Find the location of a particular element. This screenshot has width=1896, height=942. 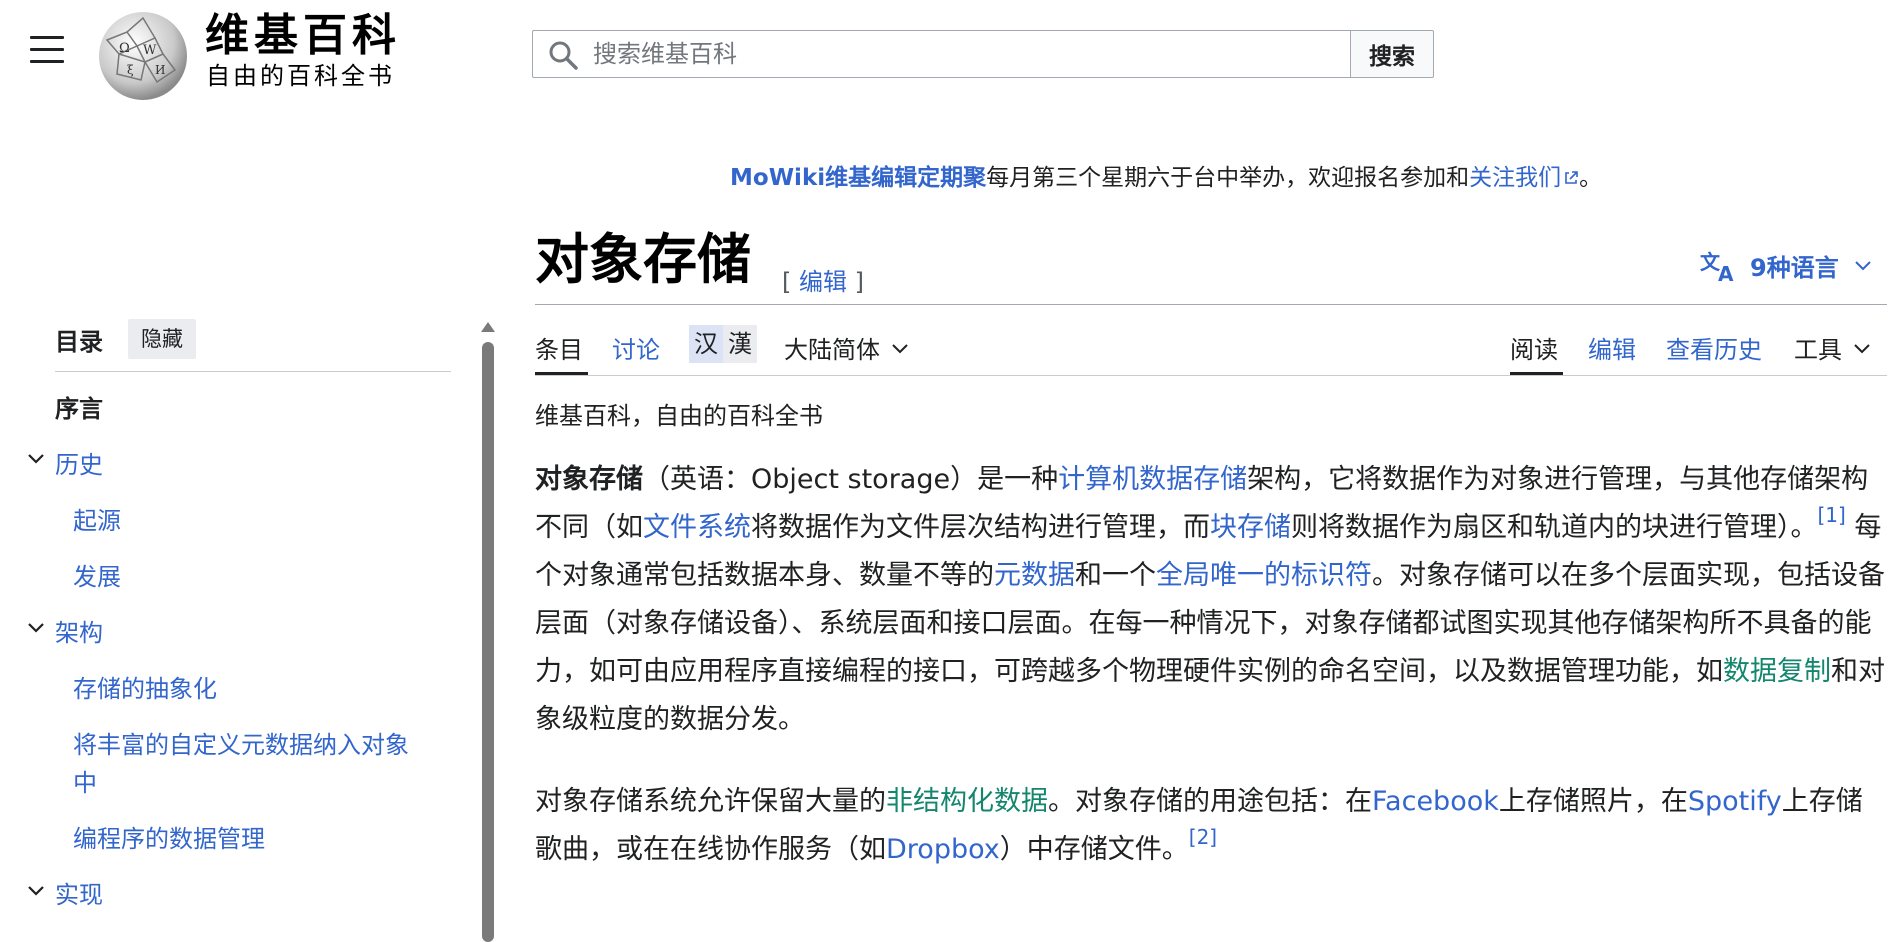

toc-item-abstraction: 存储的抽象化 is located at coordinates (145, 689).